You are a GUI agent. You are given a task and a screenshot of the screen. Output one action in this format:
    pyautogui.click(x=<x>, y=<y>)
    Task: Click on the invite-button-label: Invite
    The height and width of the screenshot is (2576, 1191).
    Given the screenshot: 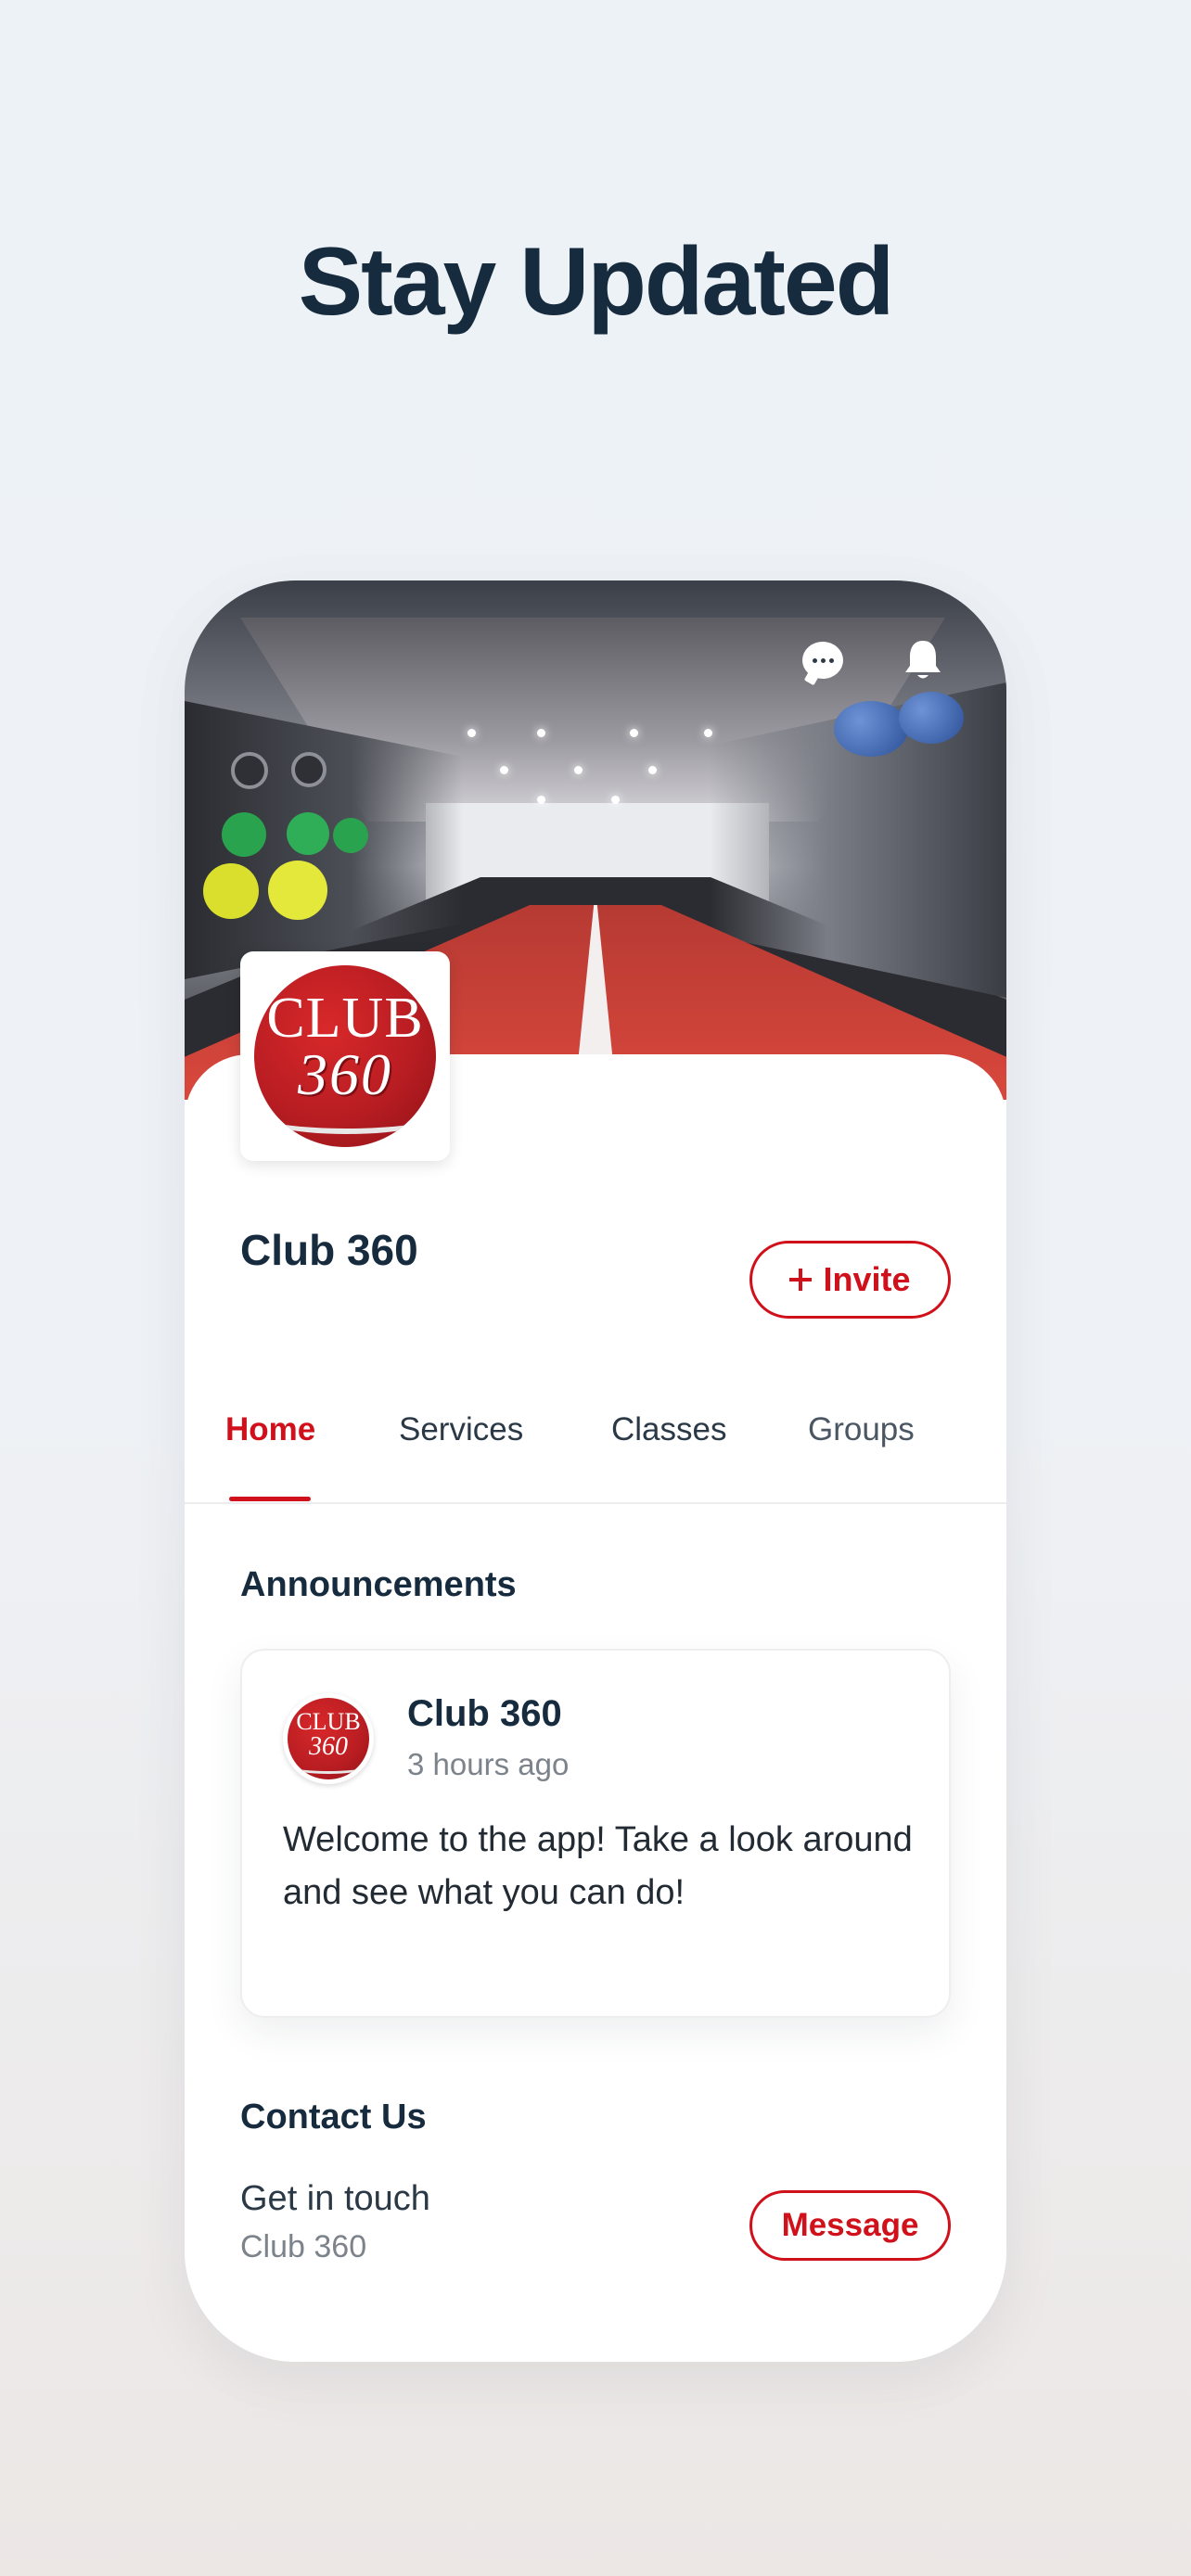 What is the action you would take?
    pyautogui.click(x=867, y=1279)
    